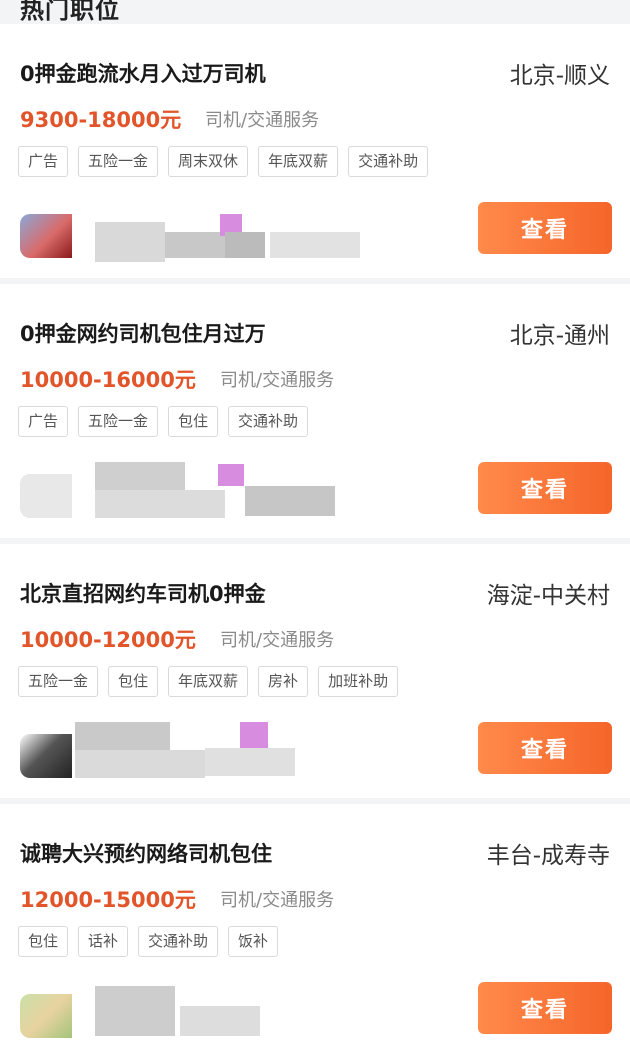  I want to click on tag-list: 五险一金 包住 年底双薪 房补 加班补助, so click(208, 681).